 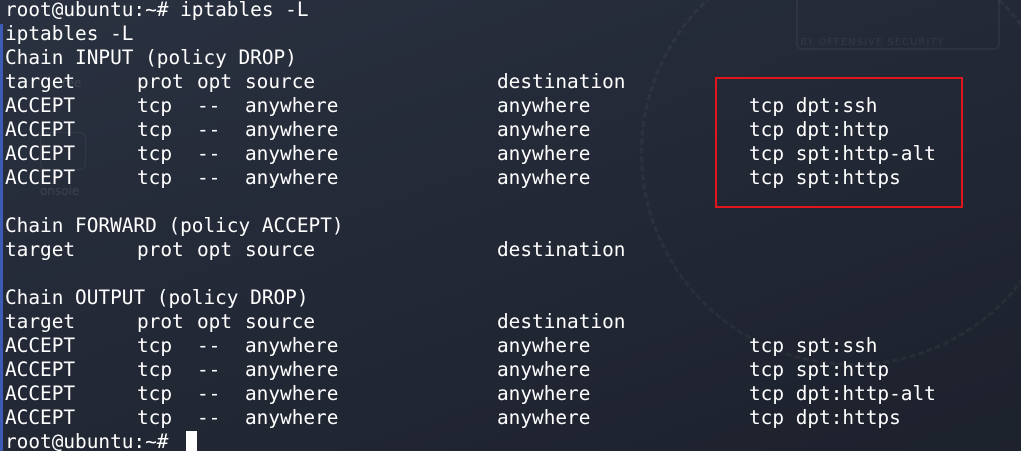 I want to click on rule-match: tcp spt:http, so click(x=819, y=369).